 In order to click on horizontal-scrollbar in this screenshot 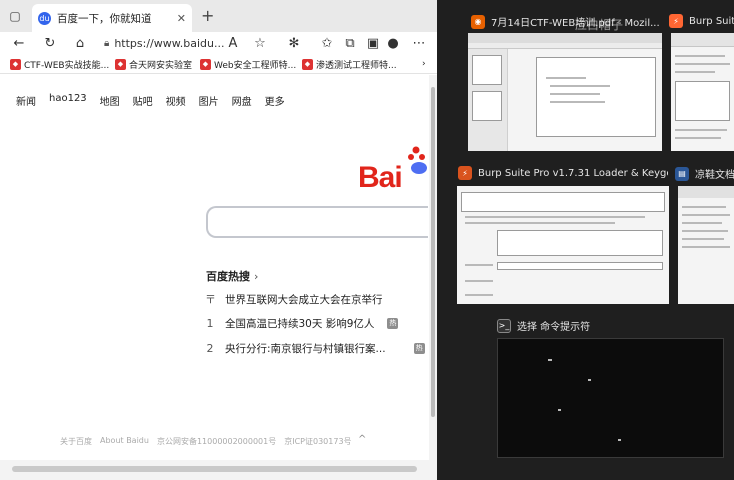, I will do `click(218, 470)`.